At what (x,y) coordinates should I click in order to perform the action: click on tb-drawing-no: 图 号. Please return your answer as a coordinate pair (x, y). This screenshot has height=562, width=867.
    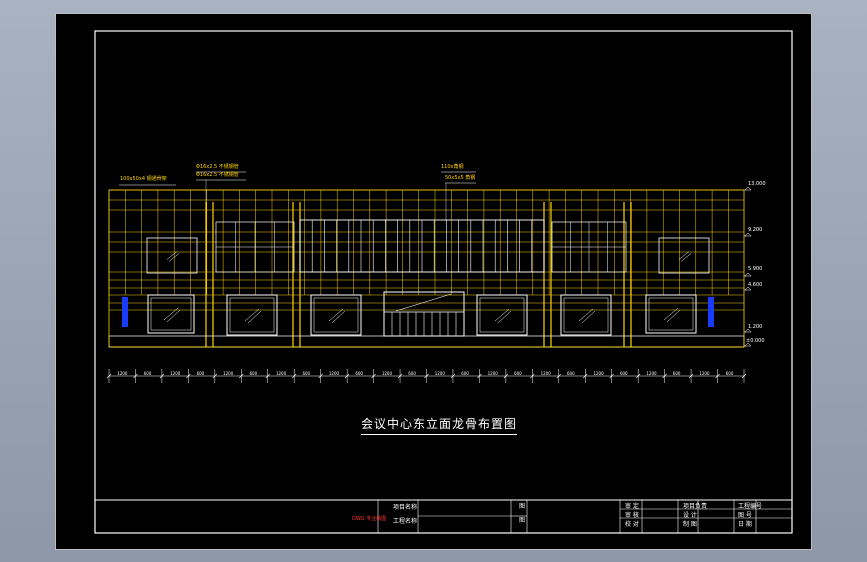
    Looking at the image, I should click on (745, 515).